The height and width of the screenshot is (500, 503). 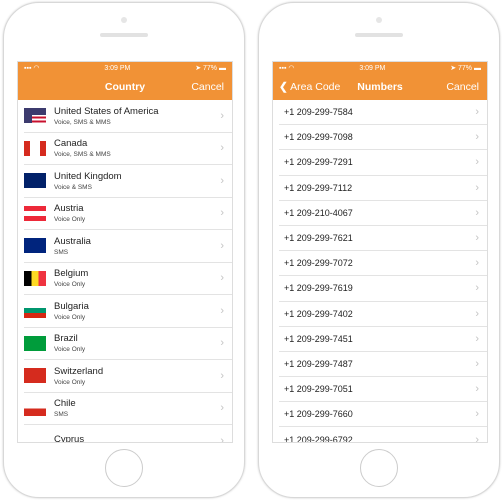 What do you see at coordinates (71, 274) in the screenshot?
I see `country-name: Belgium` at bounding box center [71, 274].